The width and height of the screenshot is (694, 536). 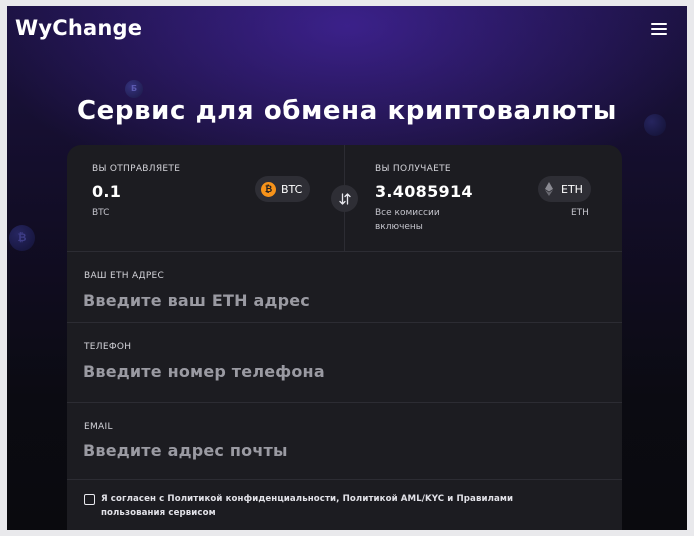 What do you see at coordinates (580, 213) in the screenshot?
I see `receive-currency-code: ETH` at bounding box center [580, 213].